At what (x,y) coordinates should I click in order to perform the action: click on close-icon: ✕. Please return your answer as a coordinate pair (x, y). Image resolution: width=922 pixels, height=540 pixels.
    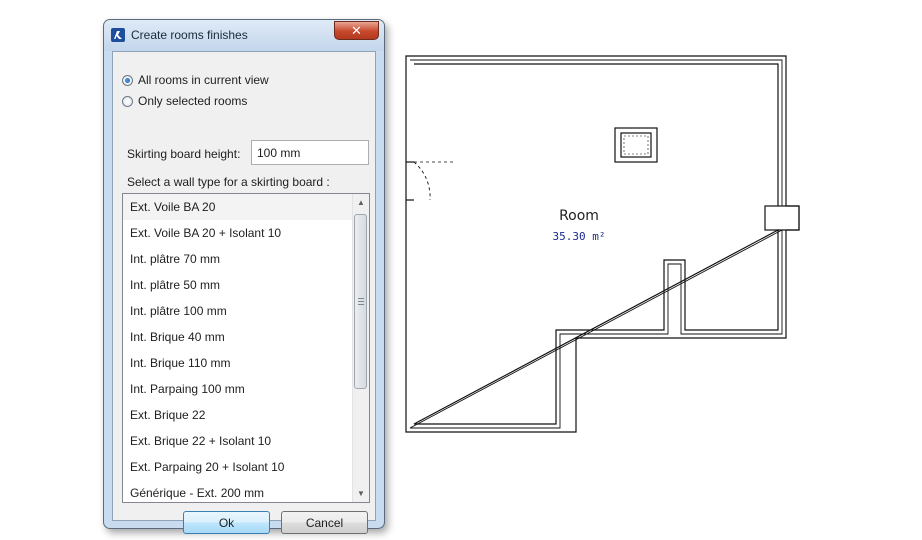
    Looking at the image, I should click on (356, 30).